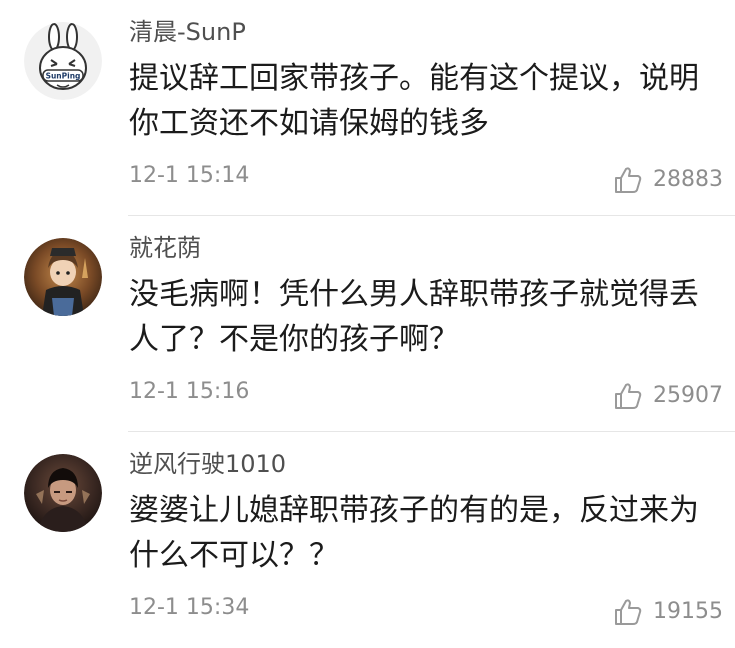 The width and height of the screenshot is (735, 648). What do you see at coordinates (189, 391) in the screenshot?
I see `timestamp: 12-1 15:16` at bounding box center [189, 391].